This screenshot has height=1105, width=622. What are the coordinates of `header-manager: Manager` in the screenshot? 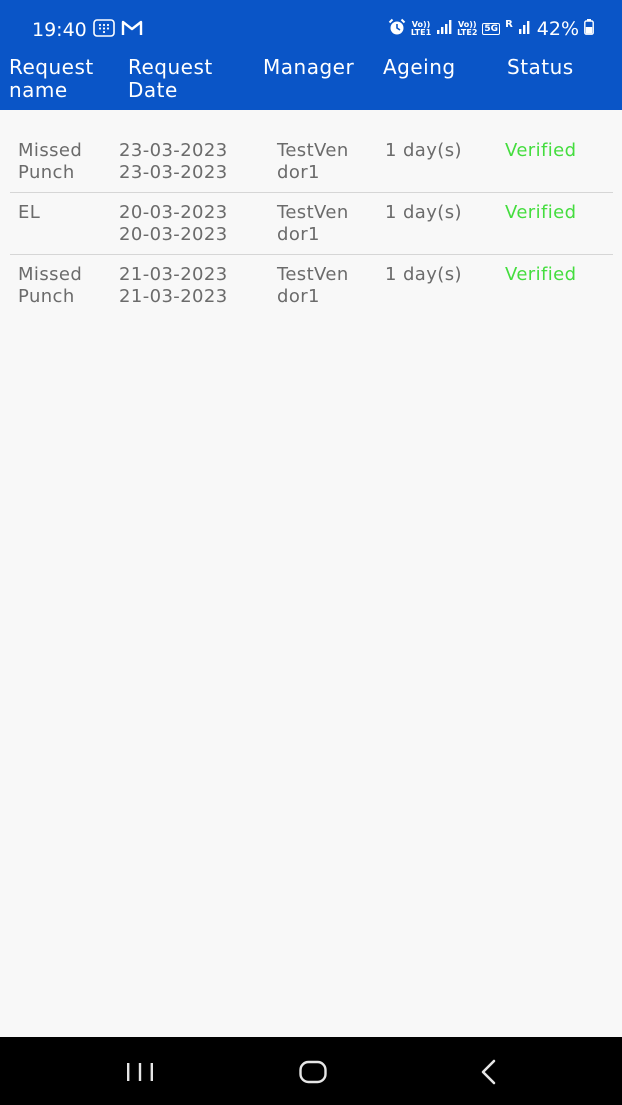 It's located at (308, 67).